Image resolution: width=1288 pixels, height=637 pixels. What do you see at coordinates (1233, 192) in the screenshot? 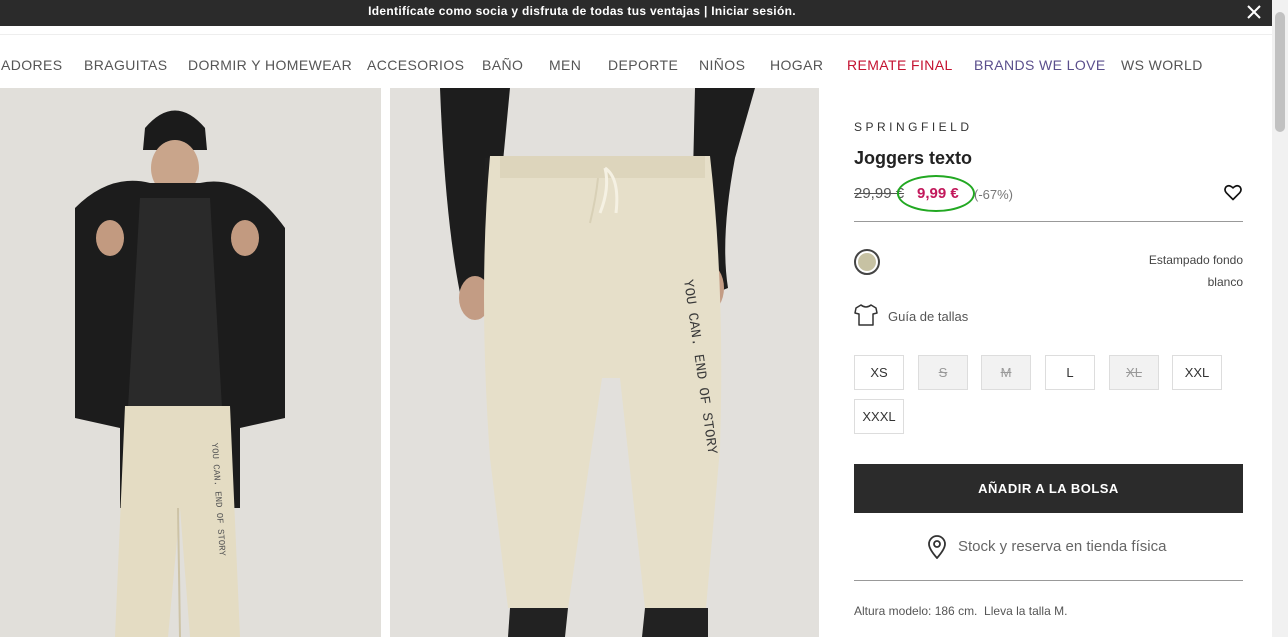
I see `heart-icon` at bounding box center [1233, 192].